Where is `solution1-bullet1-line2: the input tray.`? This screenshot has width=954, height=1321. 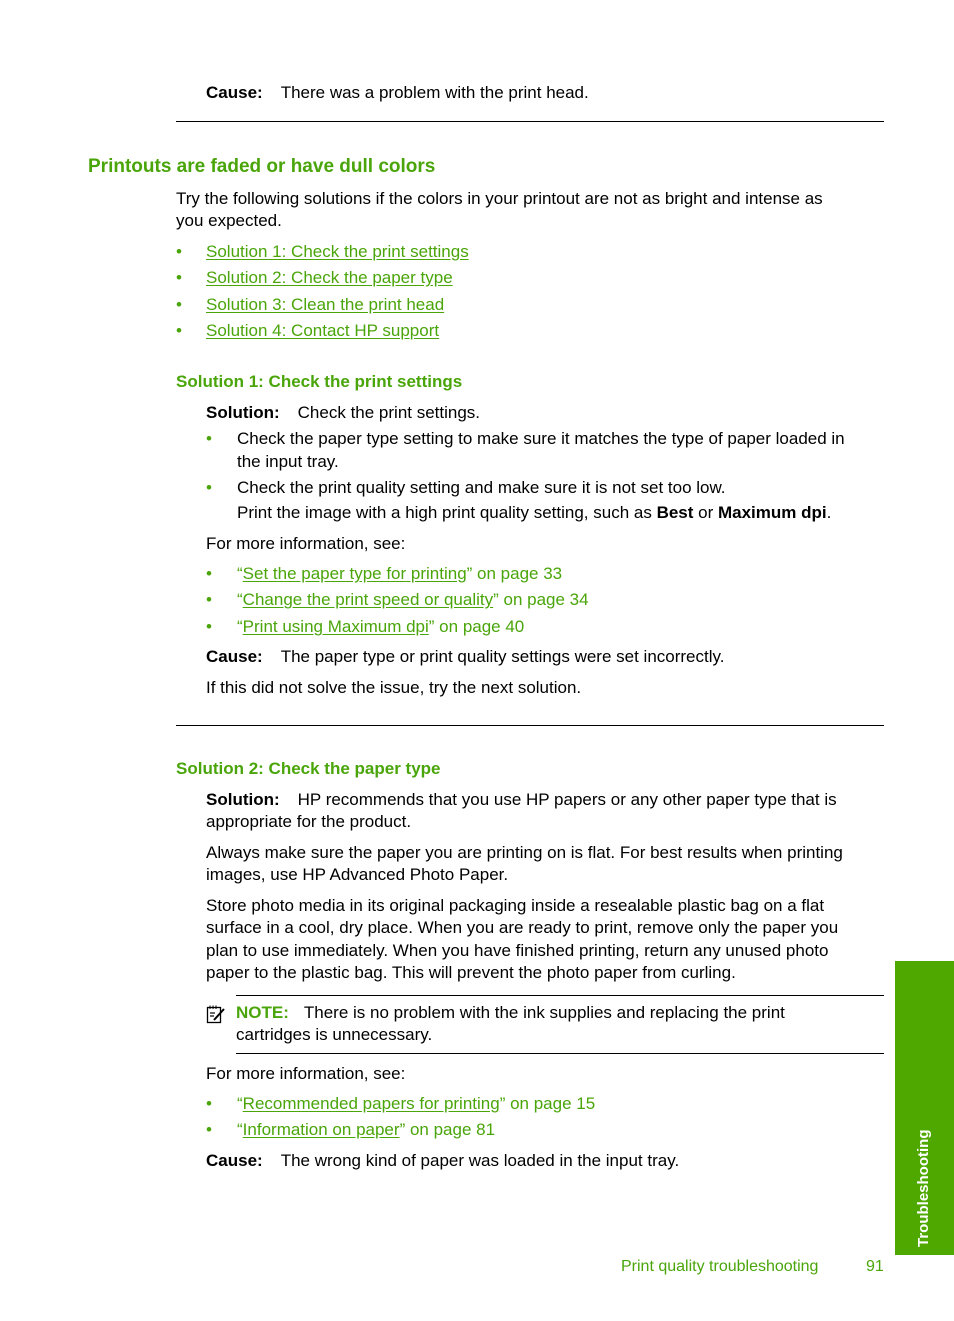 solution1-bullet1-line2: the input tray. is located at coordinates (288, 461).